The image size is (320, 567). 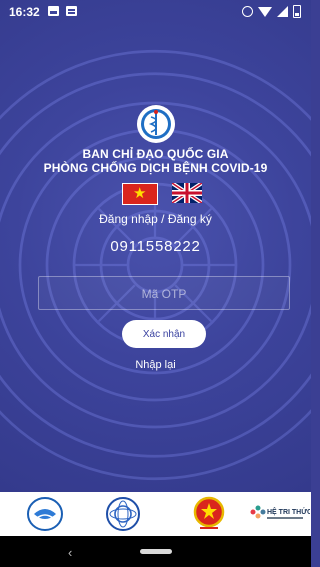 I want to click on star-icon: ★, so click(x=140, y=193).